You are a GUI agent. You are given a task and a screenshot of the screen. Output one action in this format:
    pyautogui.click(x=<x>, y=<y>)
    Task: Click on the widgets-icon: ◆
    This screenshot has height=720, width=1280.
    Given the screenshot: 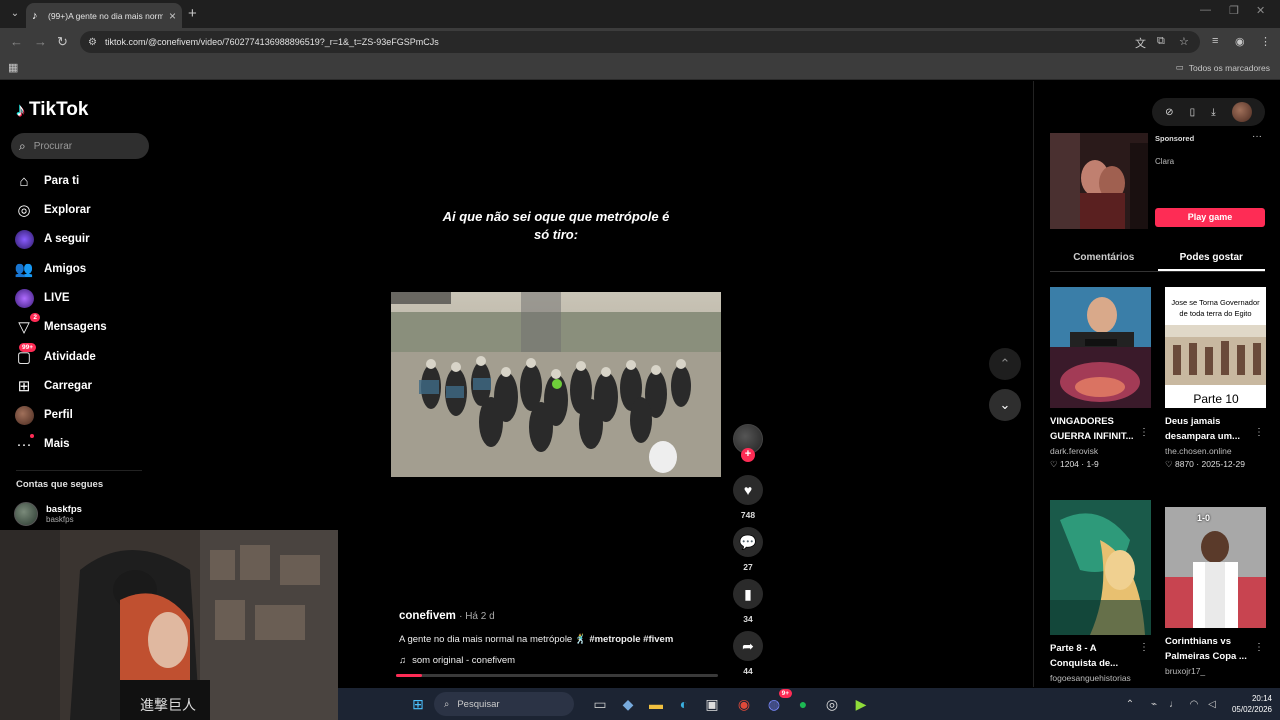 What is the action you would take?
    pyautogui.click(x=628, y=704)
    